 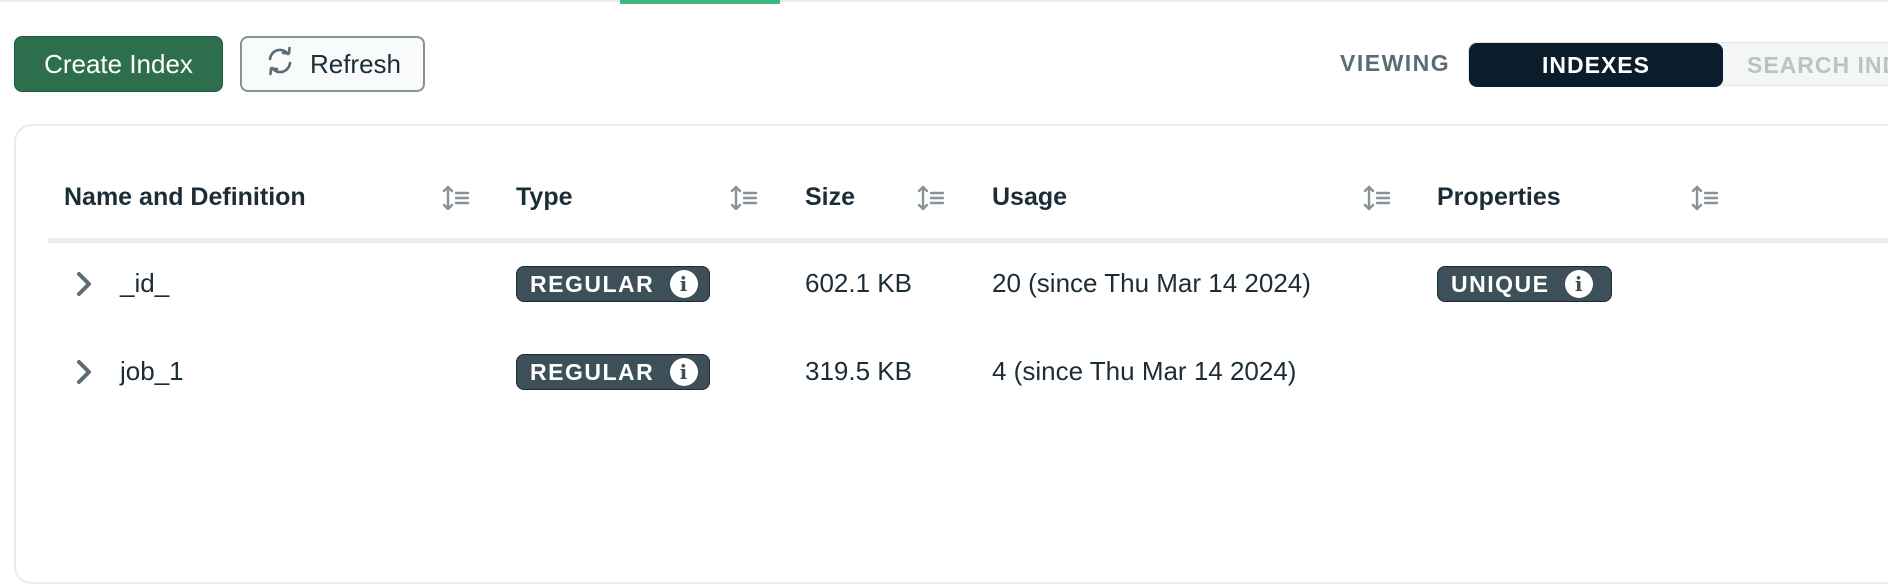 I want to click on column-header-usage: Usage, so click(x=1029, y=197).